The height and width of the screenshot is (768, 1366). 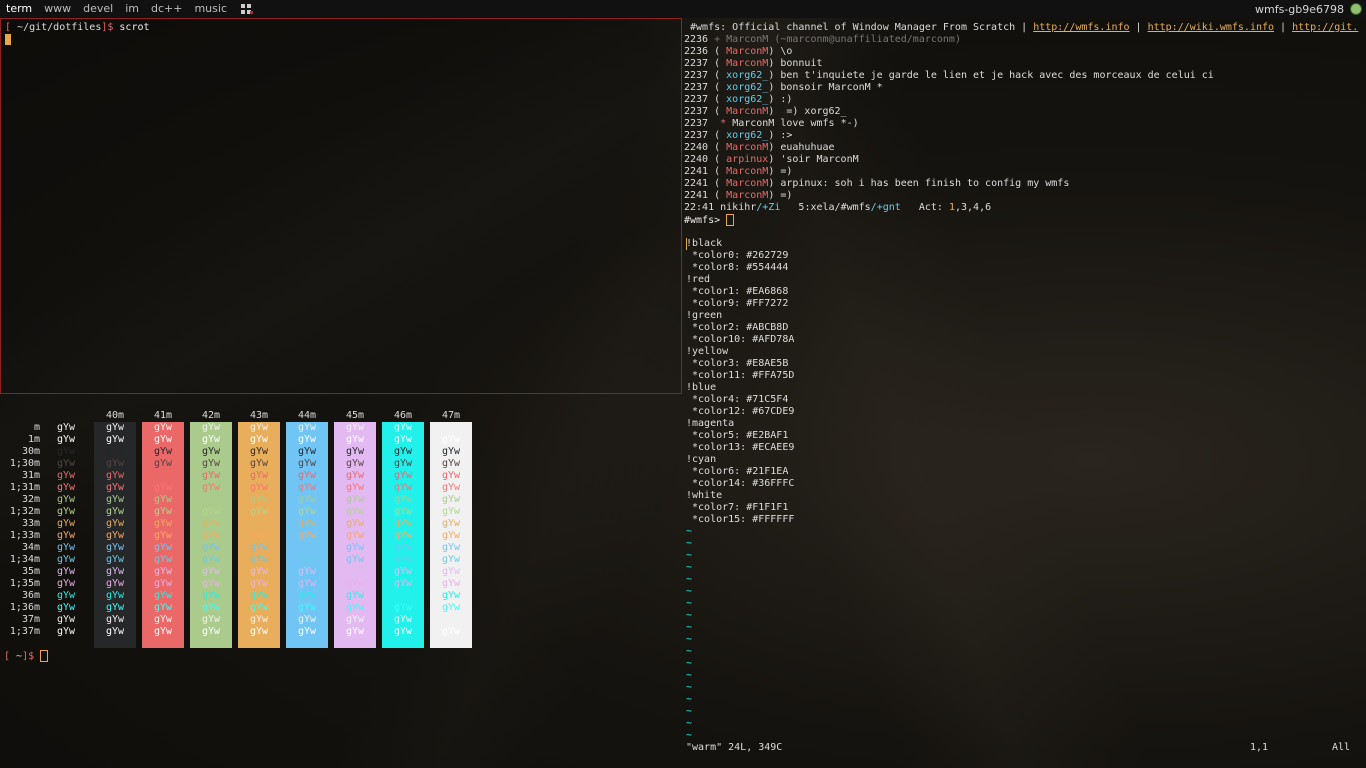 What do you see at coordinates (355, 415) in the screenshot?
I see `color-table-header: 45m` at bounding box center [355, 415].